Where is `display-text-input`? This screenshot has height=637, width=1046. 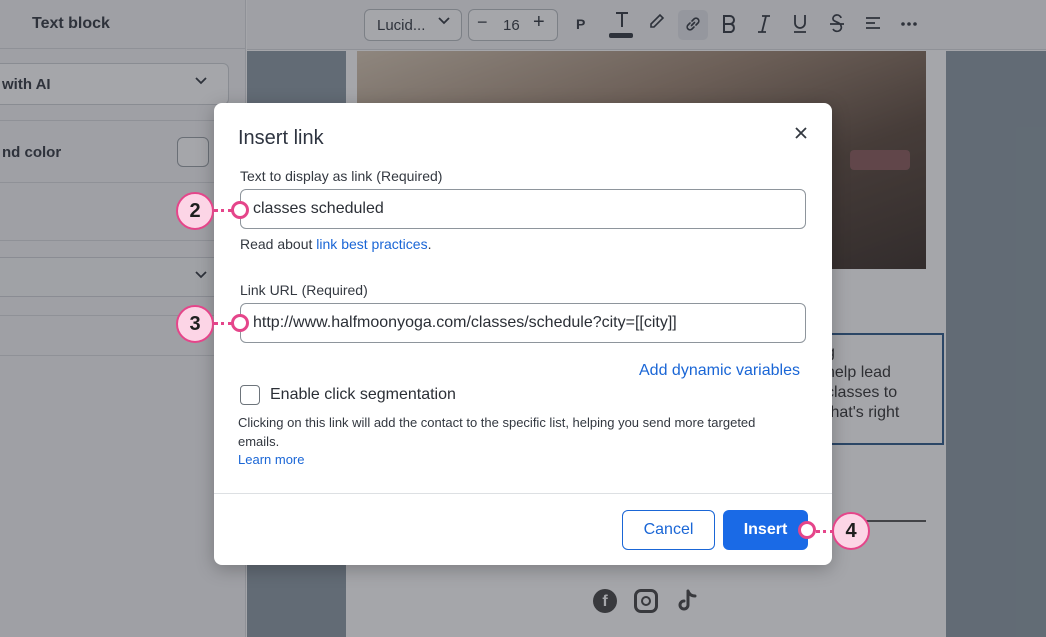
display-text-input is located at coordinates (523, 209).